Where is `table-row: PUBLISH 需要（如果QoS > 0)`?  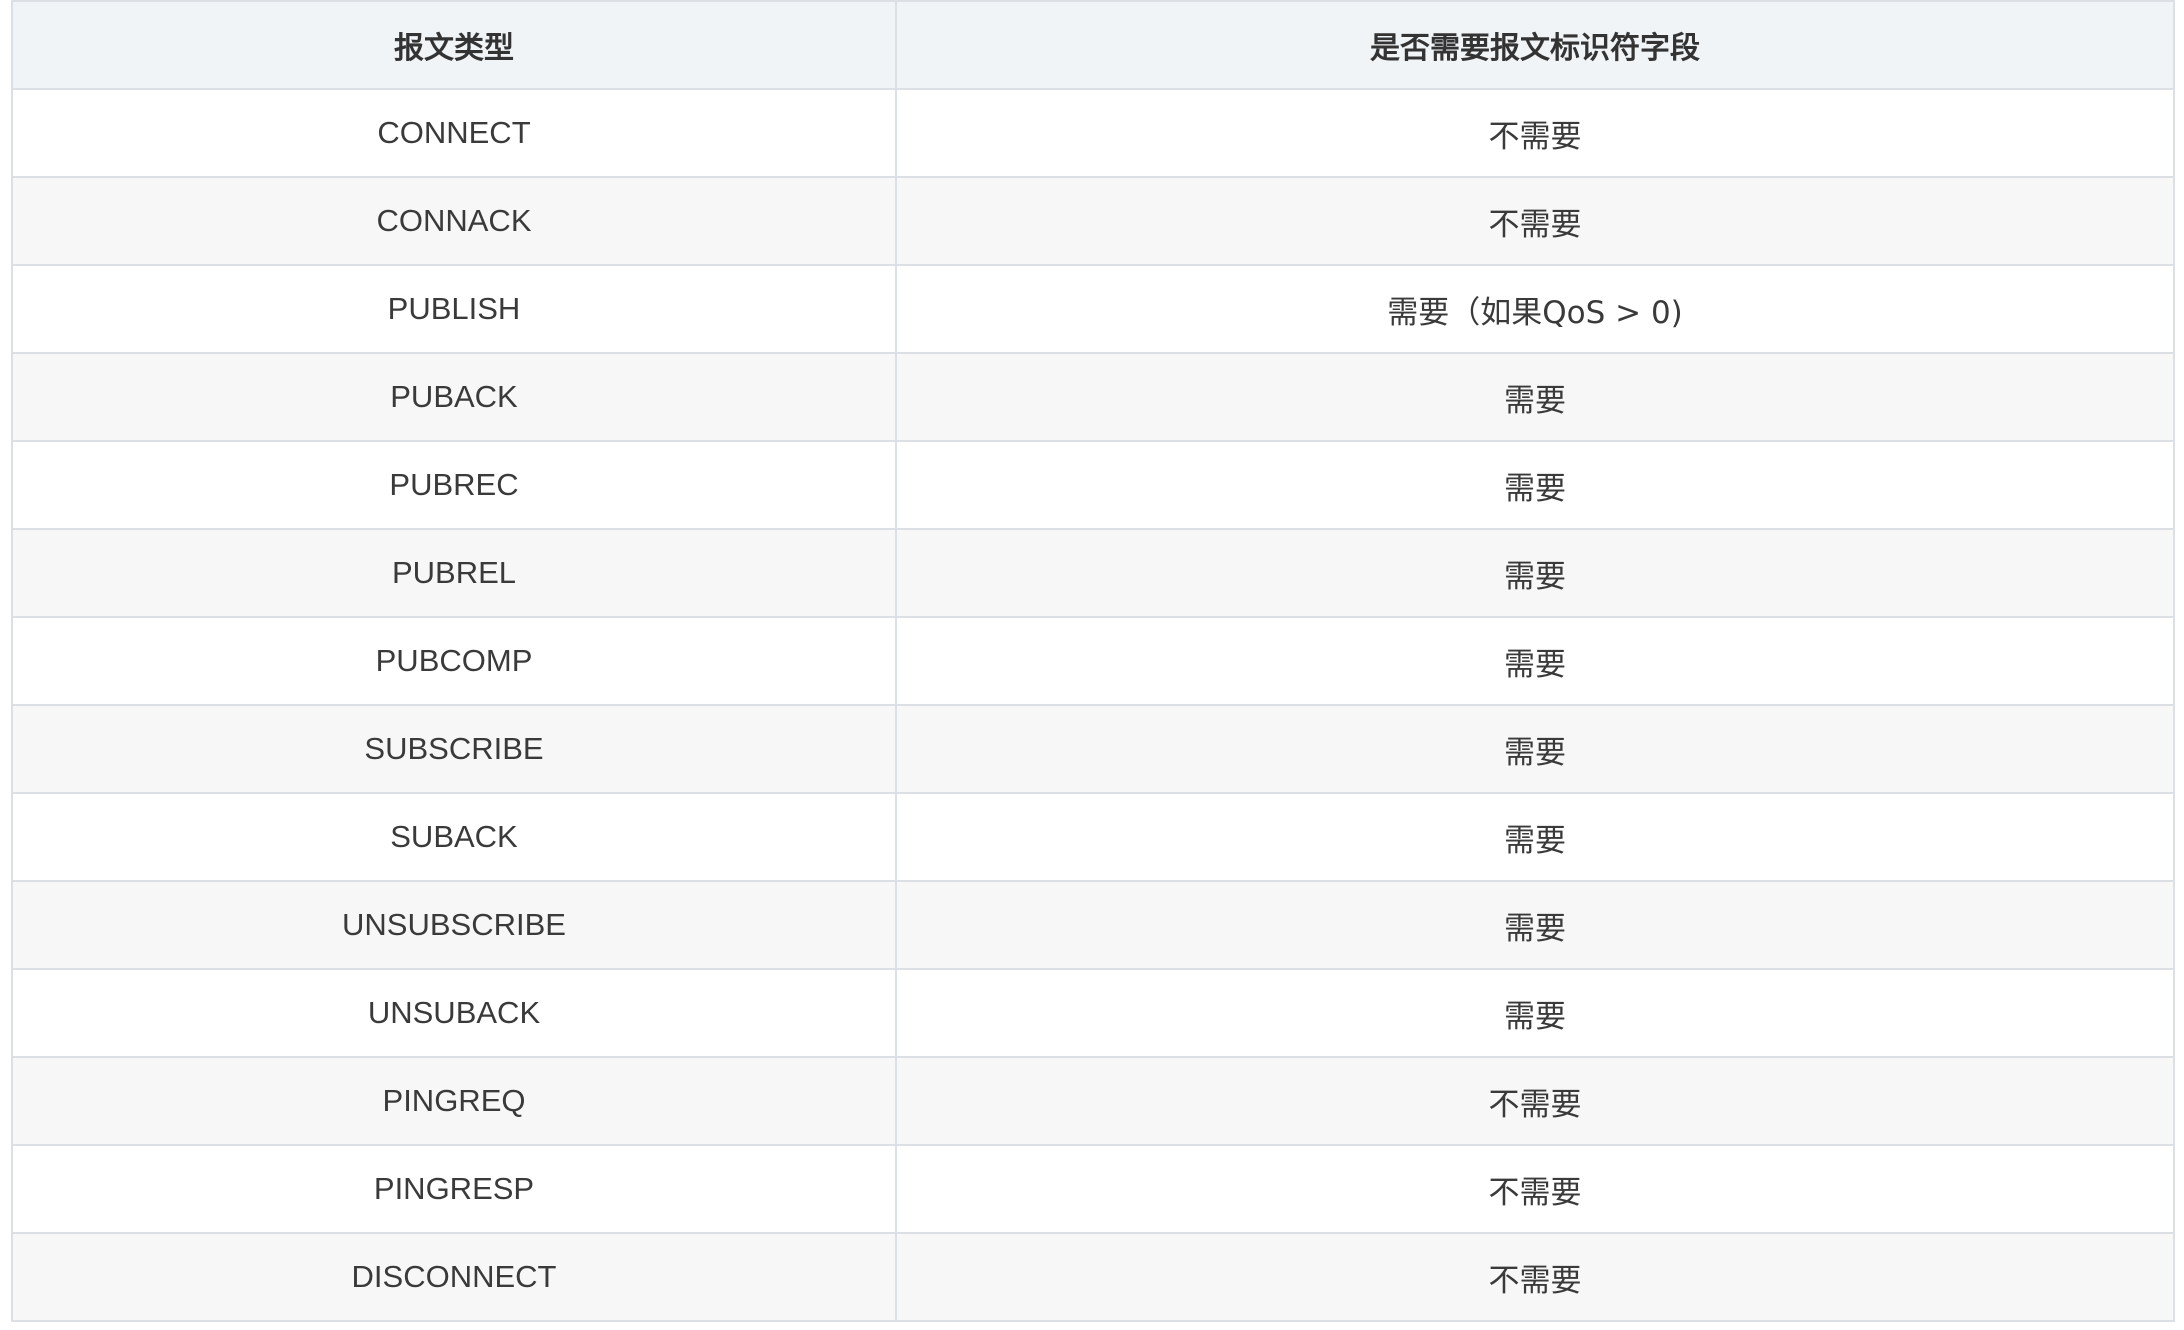
table-row: PUBLISH 需要（如果QoS > 0) is located at coordinates (1093, 309).